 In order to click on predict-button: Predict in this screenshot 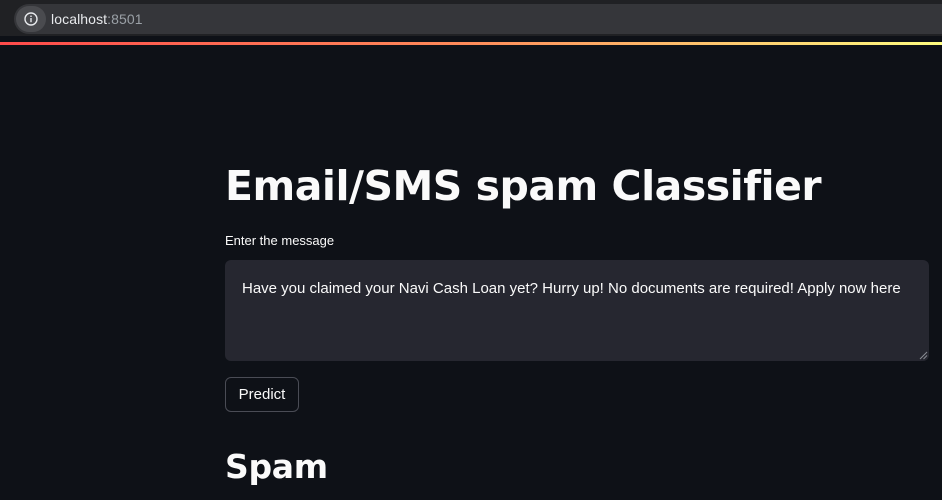, I will do `click(262, 394)`.